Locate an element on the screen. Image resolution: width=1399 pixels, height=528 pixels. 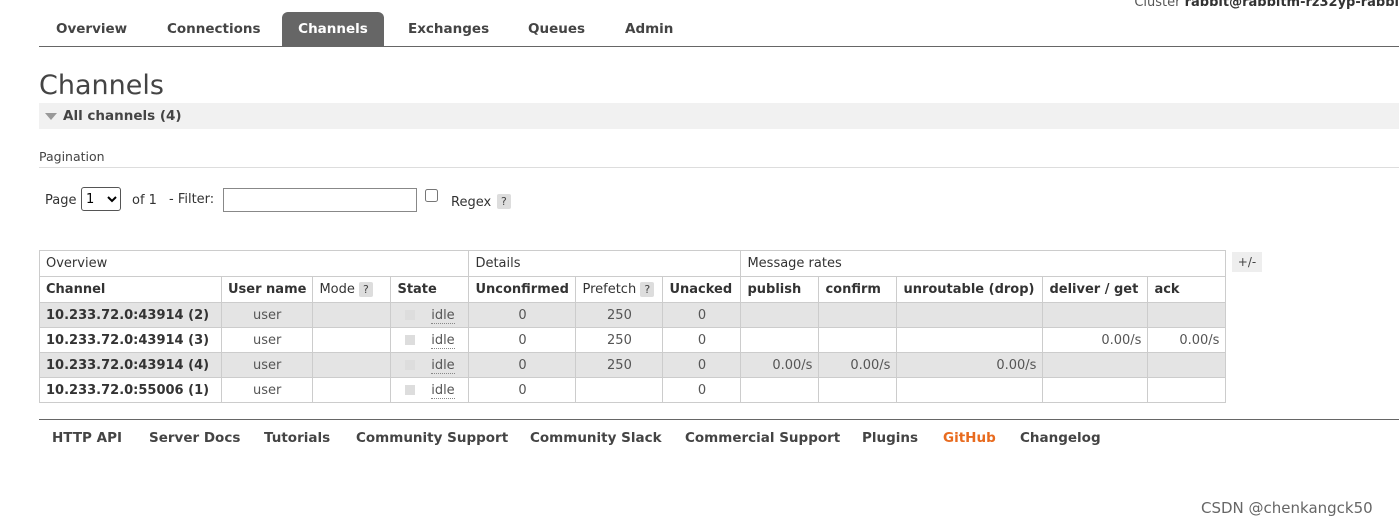
tab-admin: Admin is located at coordinates (649, 29).